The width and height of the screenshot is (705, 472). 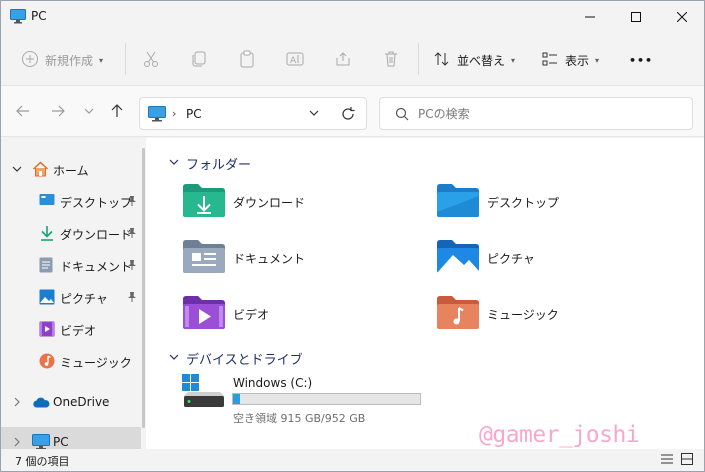 What do you see at coordinates (47, 330) in the screenshot?
I see `video-icon` at bounding box center [47, 330].